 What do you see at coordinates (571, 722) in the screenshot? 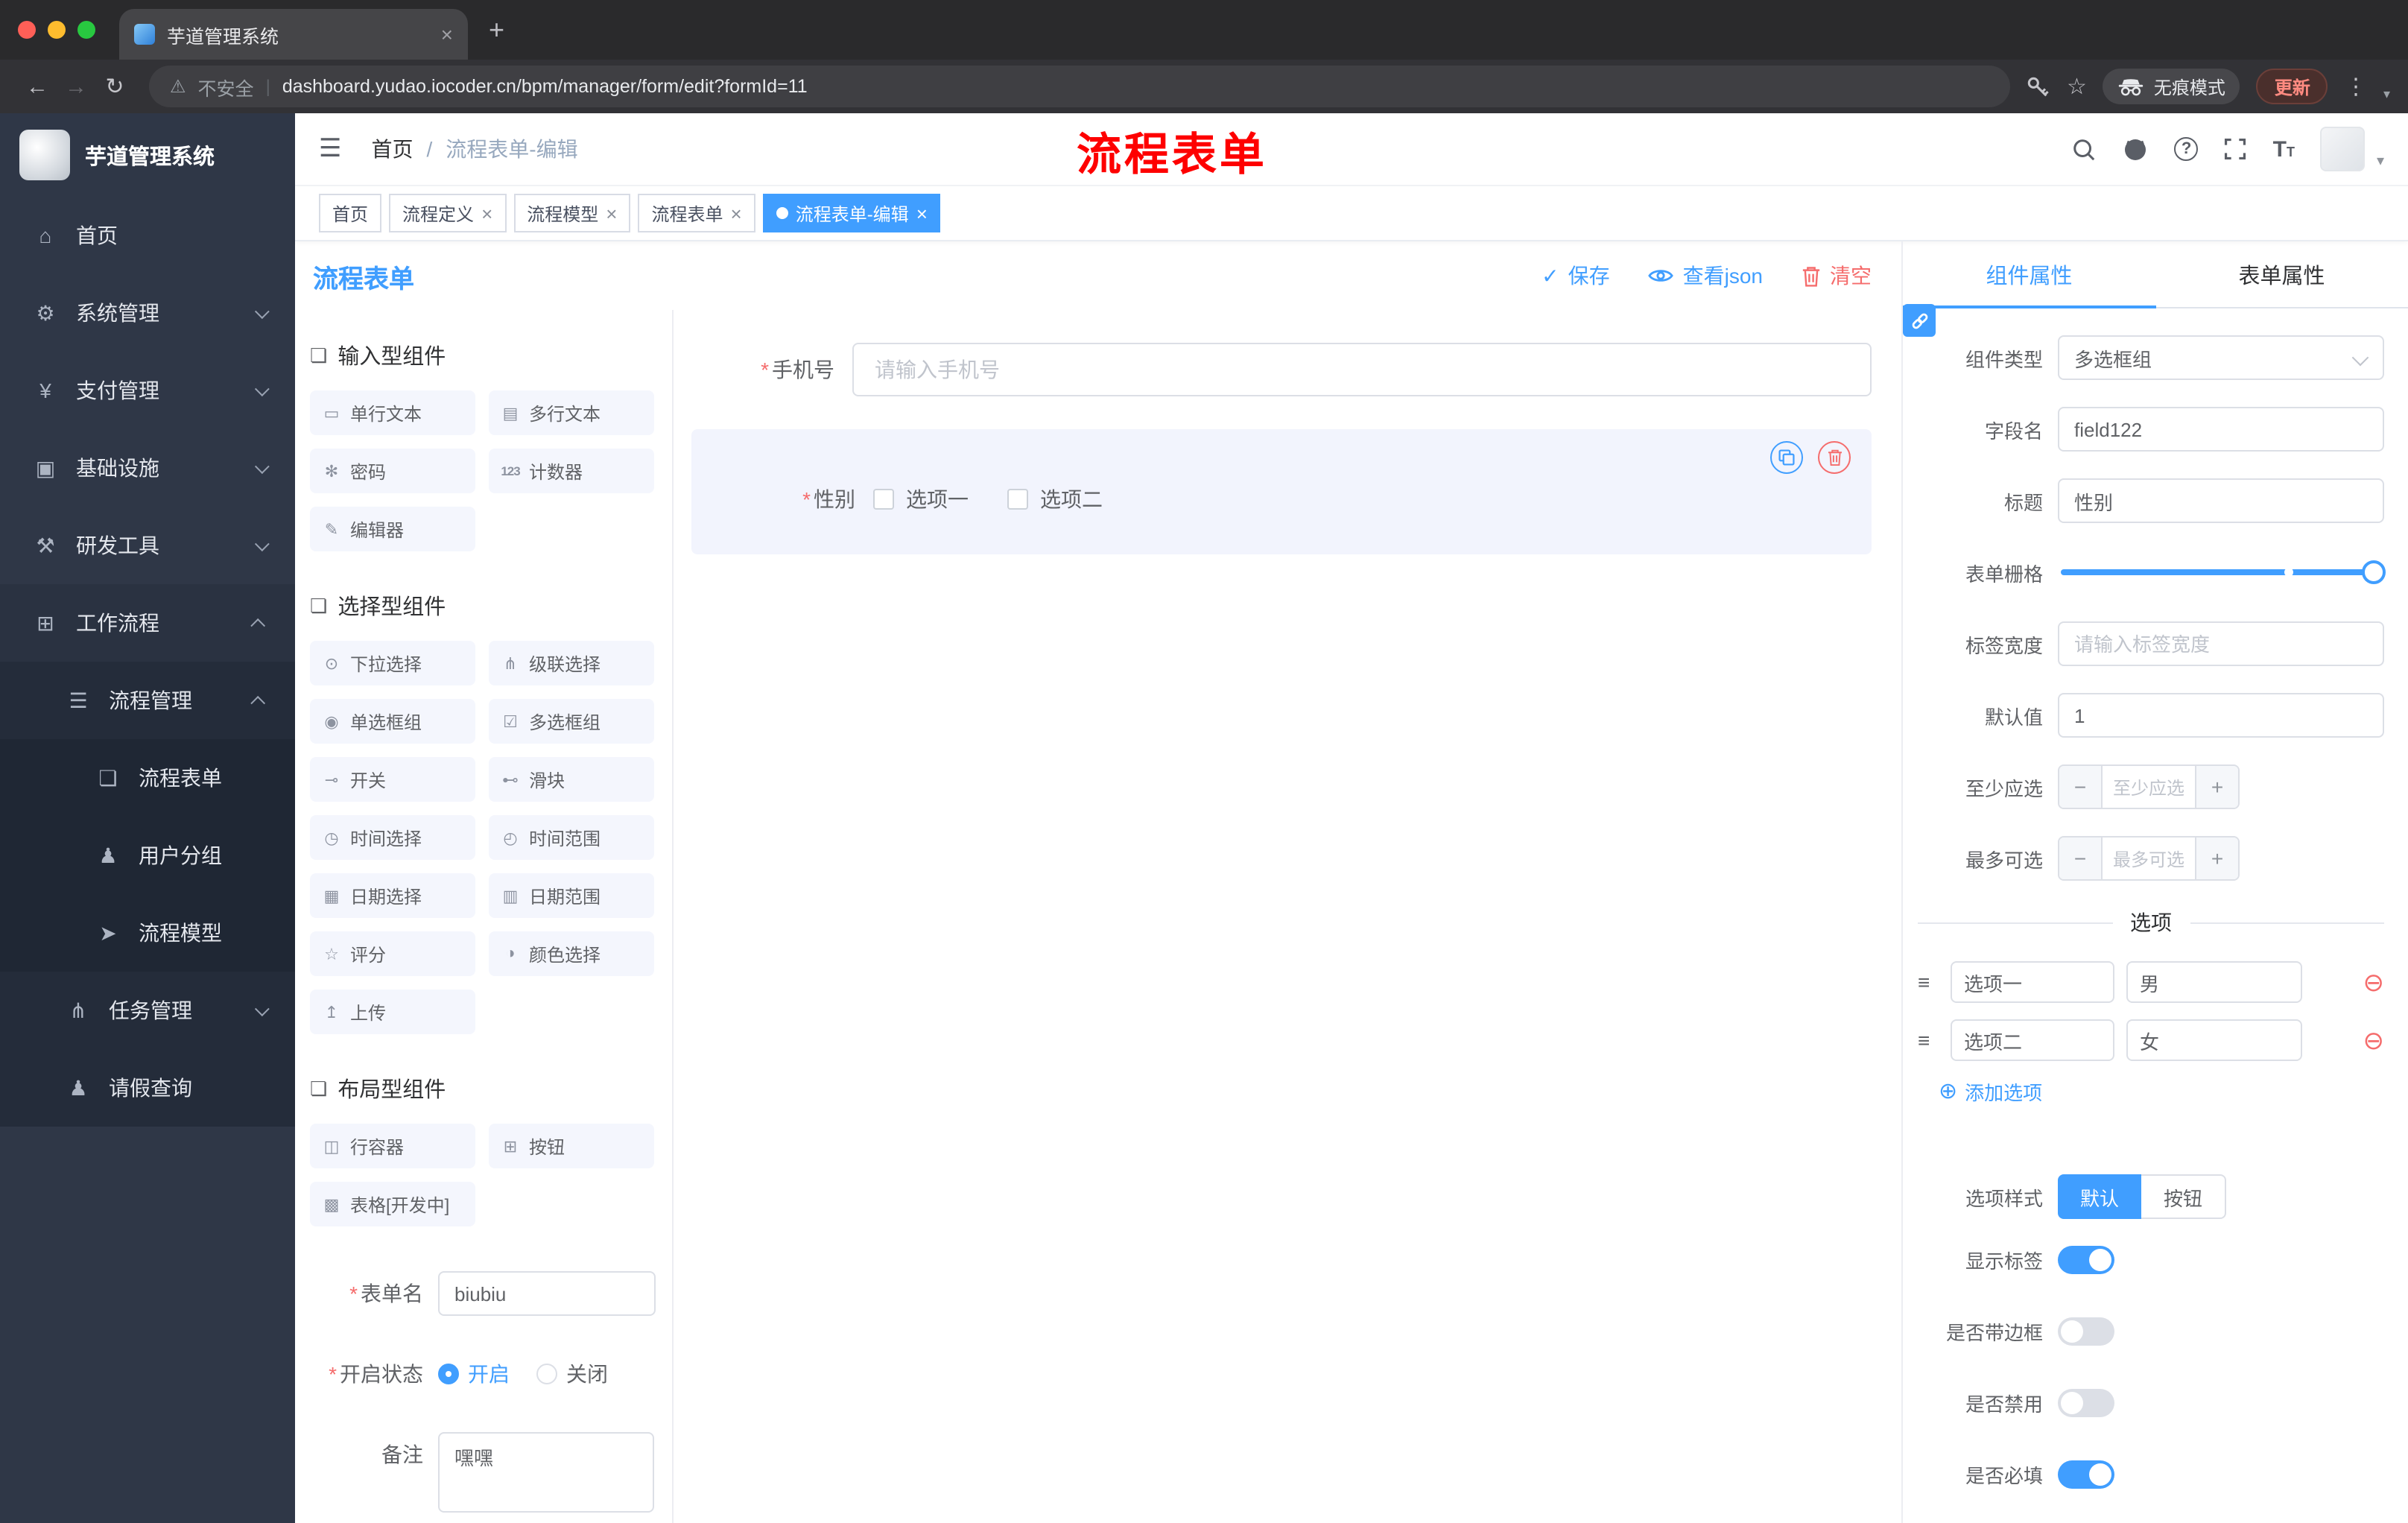
I see `component-checkbox-group: ☑ 多选框组` at bounding box center [571, 722].